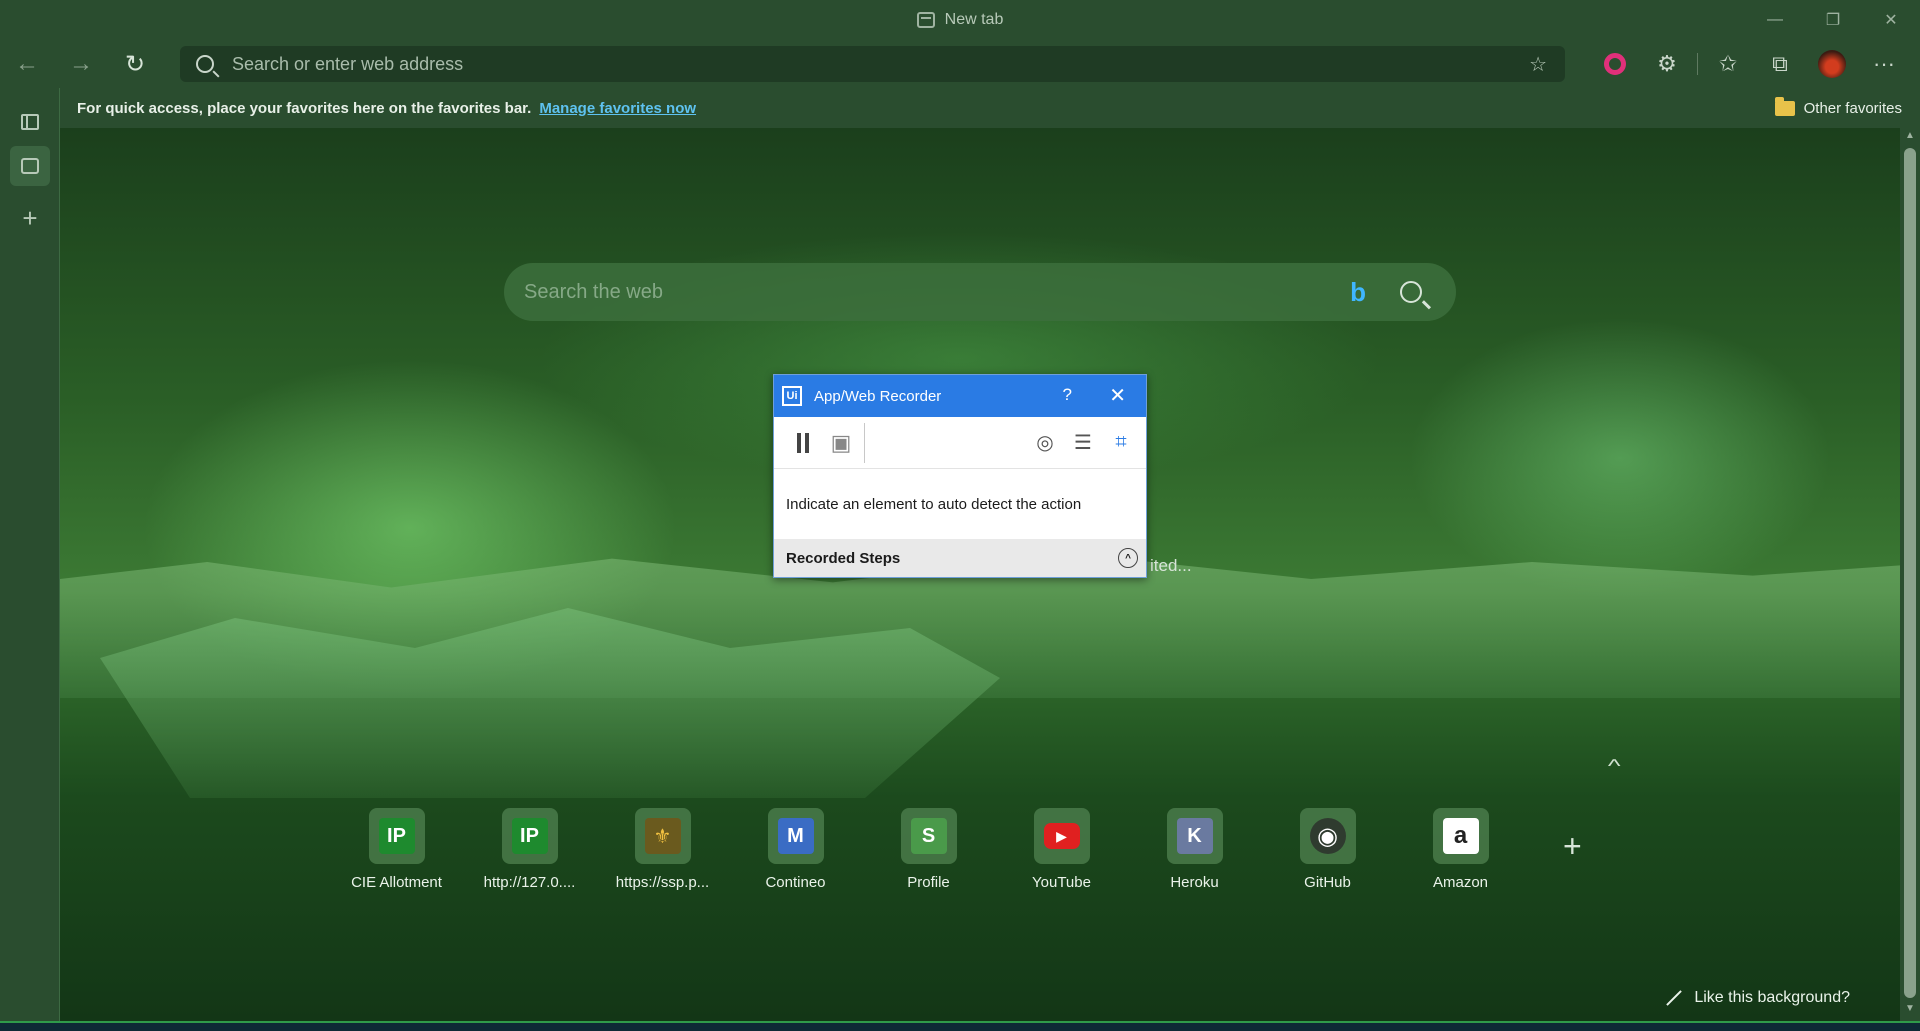  I want to click on save-icon: ▣, so click(841, 442).